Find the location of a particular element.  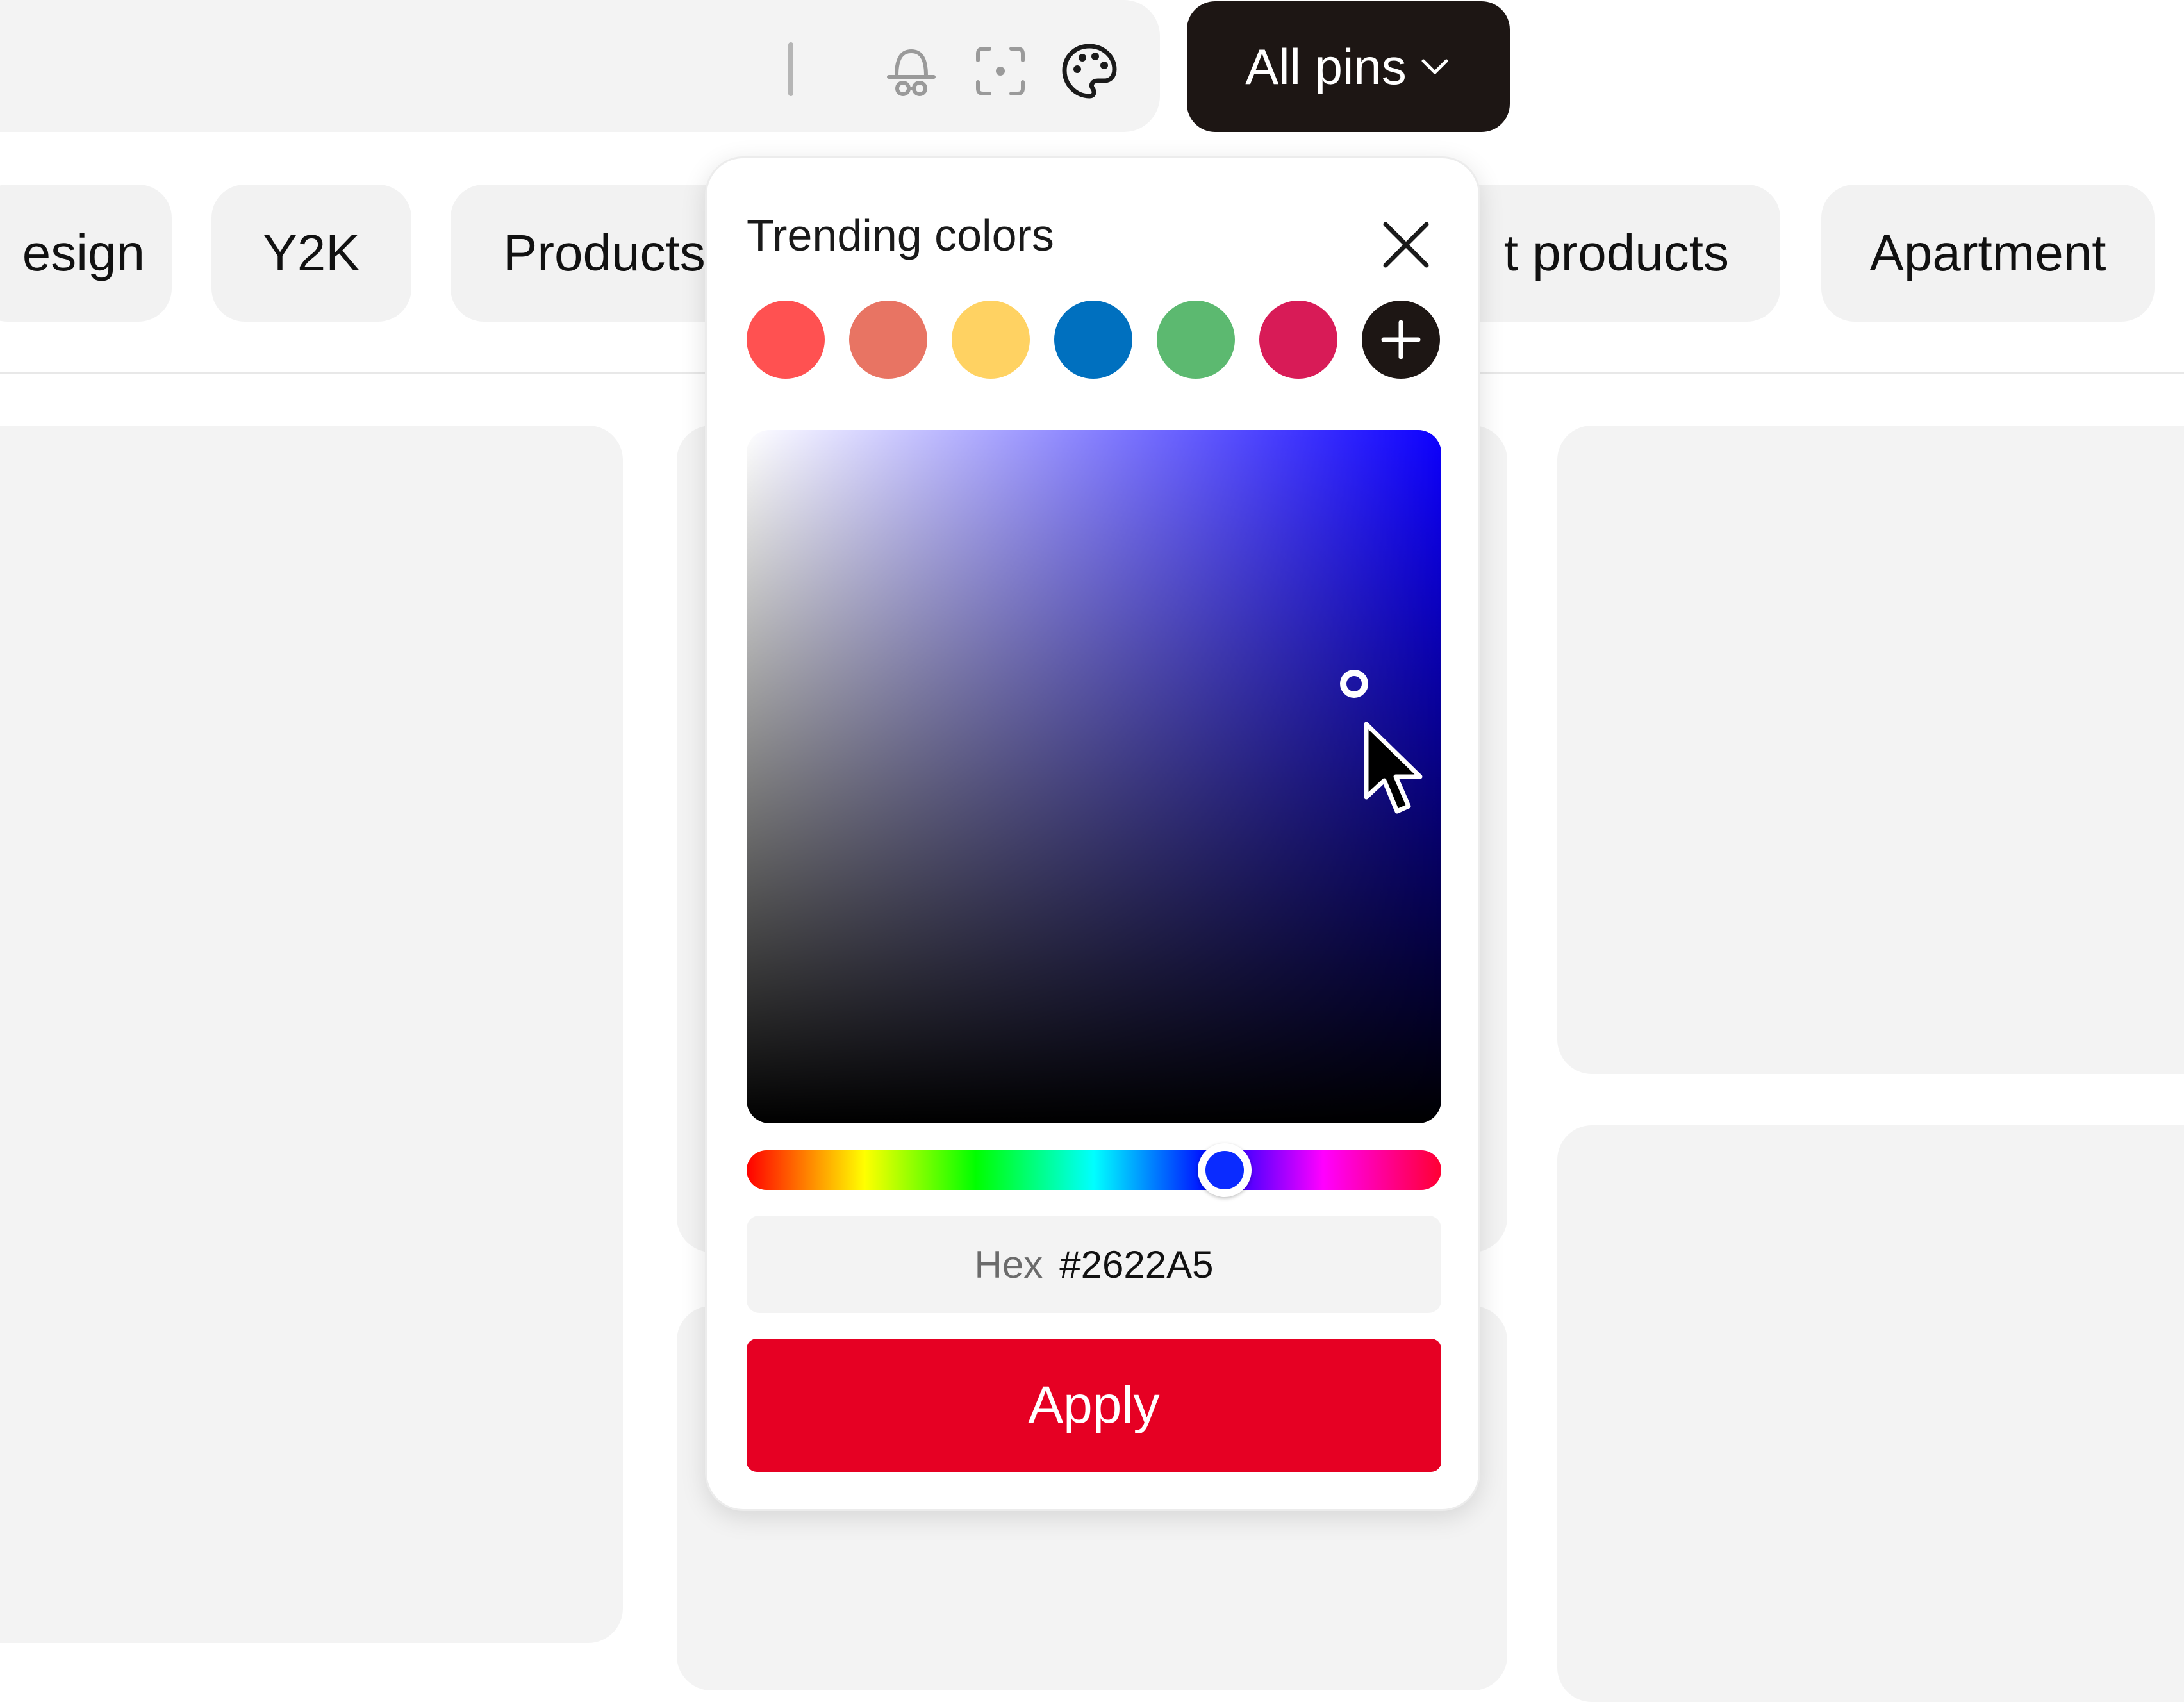

all-pins-dropdown-button: All pins is located at coordinates (1348, 66).